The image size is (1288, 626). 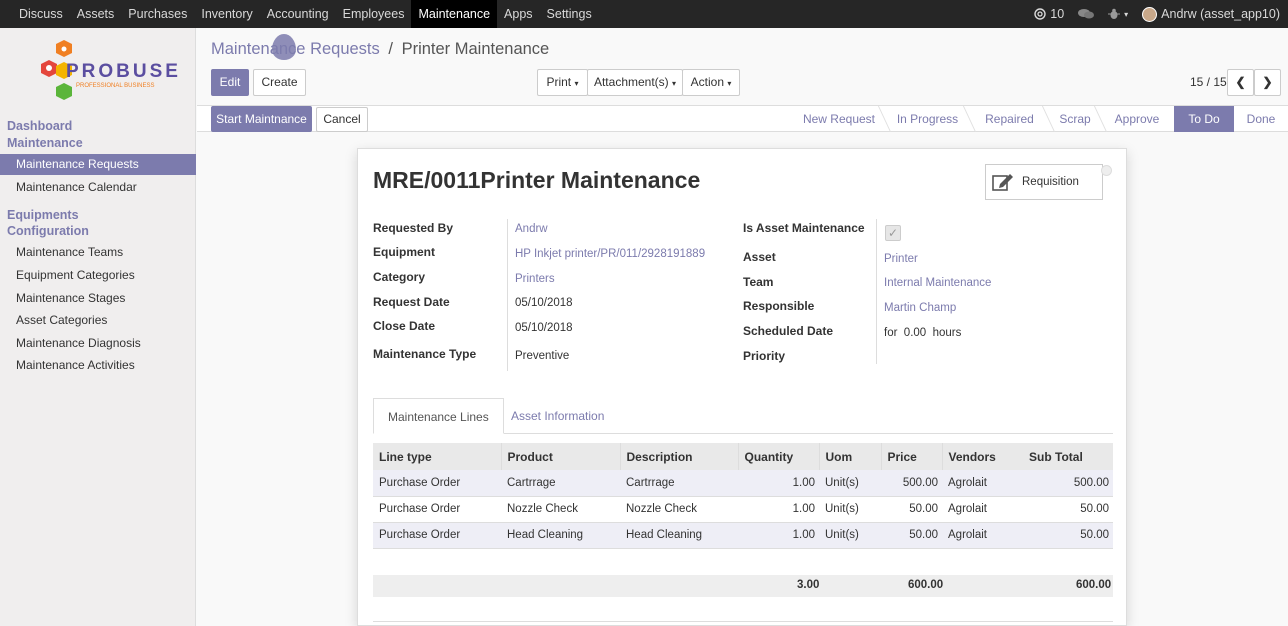 What do you see at coordinates (518, 14) in the screenshot?
I see `menu-apps: Apps` at bounding box center [518, 14].